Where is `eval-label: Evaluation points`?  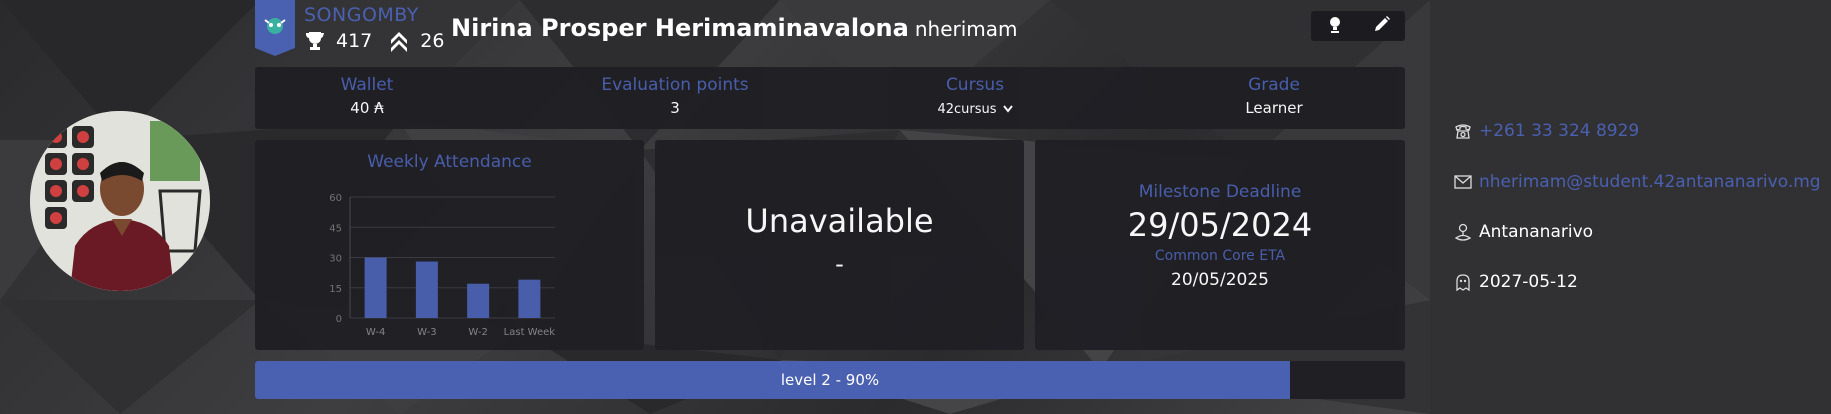
eval-label: Evaluation points is located at coordinates (675, 85).